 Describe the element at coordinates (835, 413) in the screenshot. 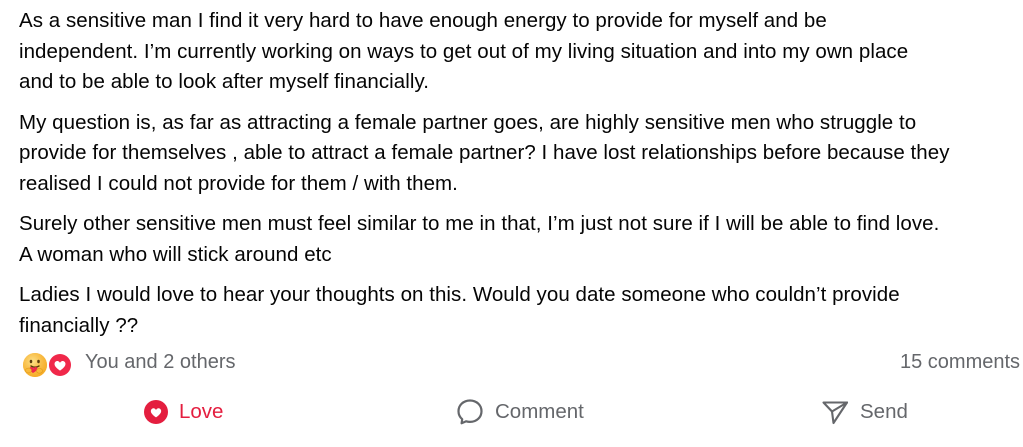

I see `send-icon` at that location.